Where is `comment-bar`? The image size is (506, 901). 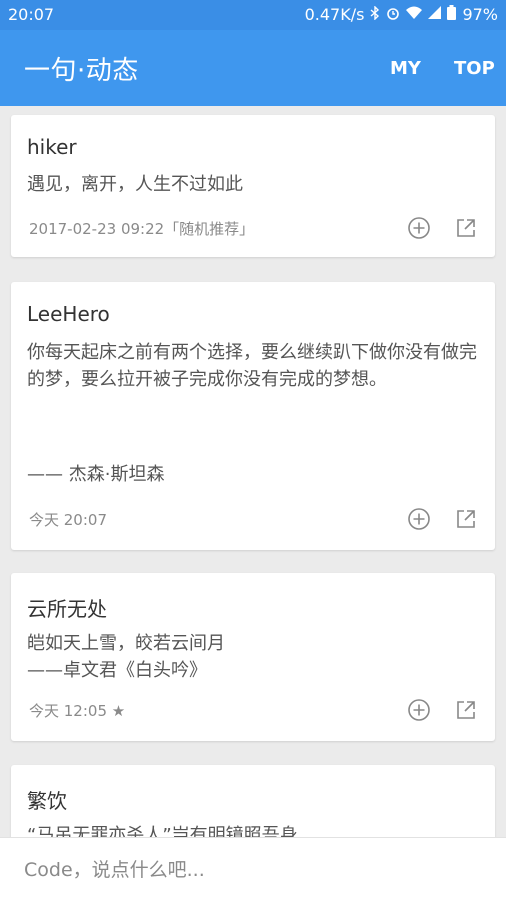
comment-bar is located at coordinates (253, 869).